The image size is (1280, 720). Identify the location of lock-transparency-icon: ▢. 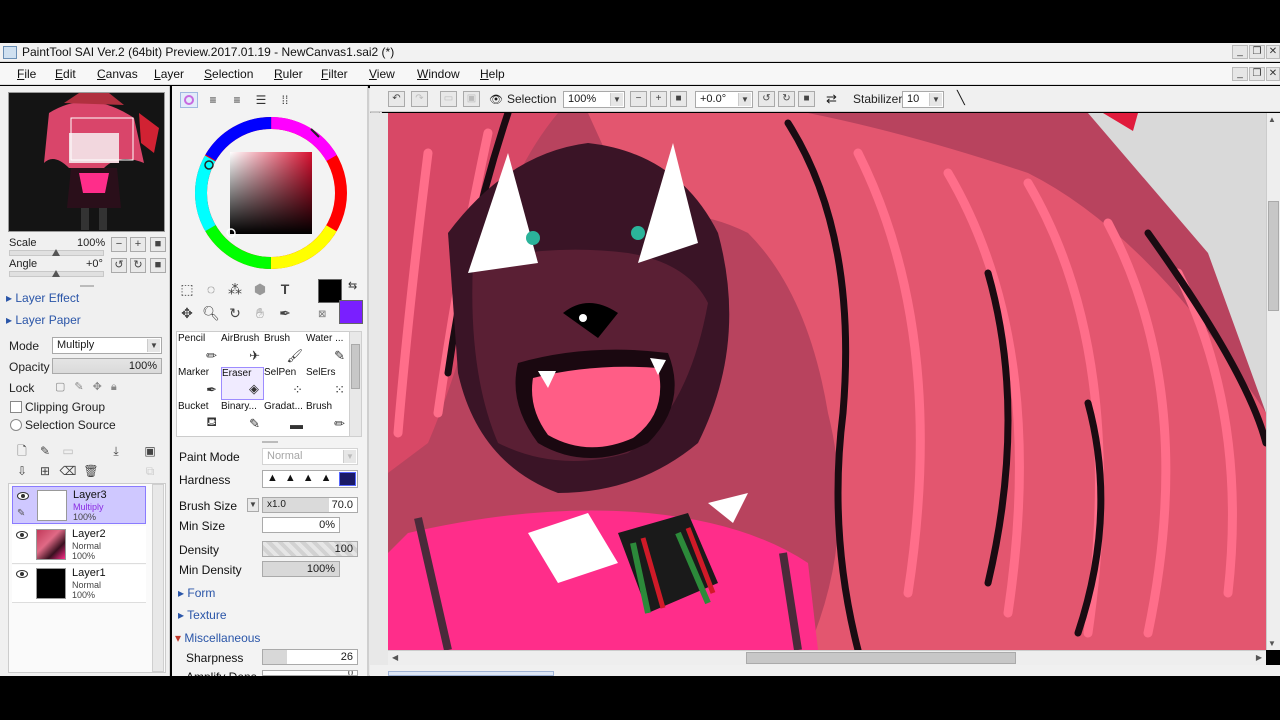
(64, 387).